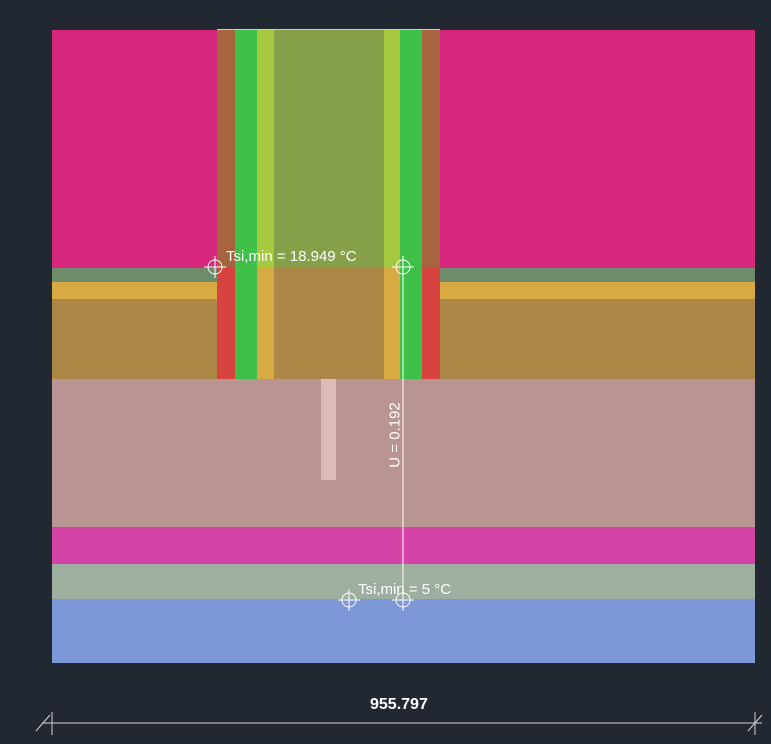 The height and width of the screenshot is (744, 771). I want to click on tsi-upper-label: Tsi,min = 18.949 °C, so click(291, 256).